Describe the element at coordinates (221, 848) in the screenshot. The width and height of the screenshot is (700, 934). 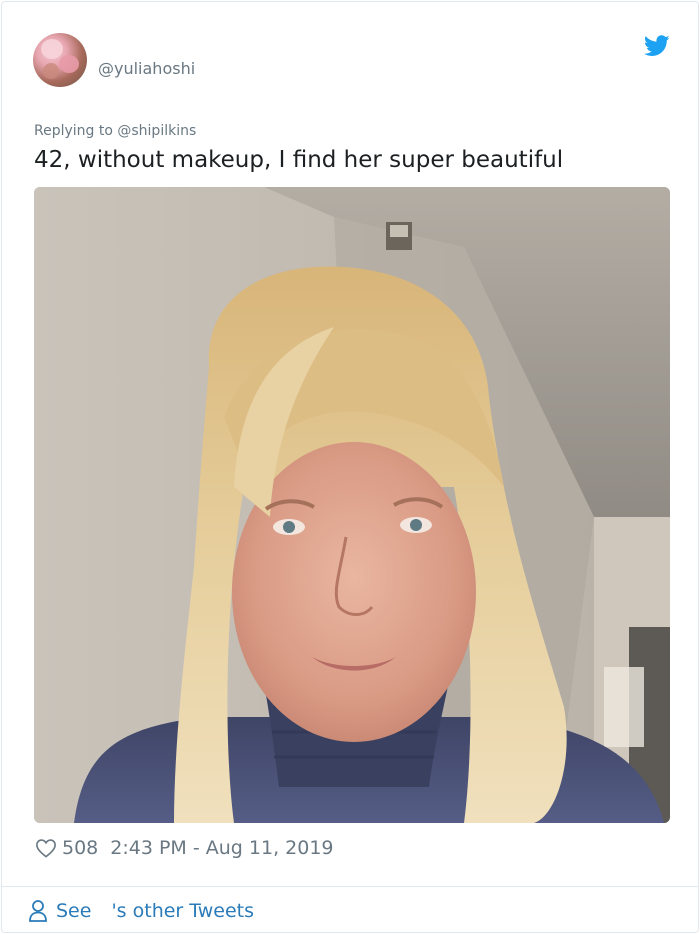
I see `tweet-timestamp: 2:43 PM - Aug 11, 2019` at that location.